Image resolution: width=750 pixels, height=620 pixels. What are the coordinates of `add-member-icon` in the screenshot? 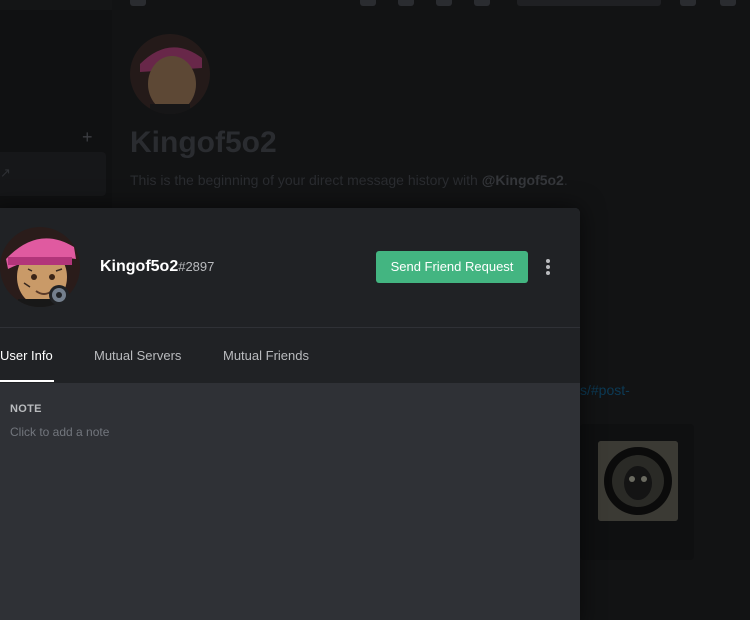 It's located at (482, 3).